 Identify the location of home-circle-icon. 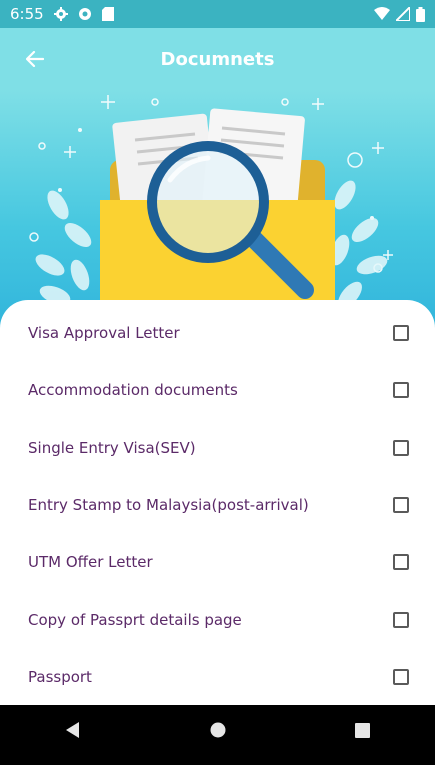
(217, 730).